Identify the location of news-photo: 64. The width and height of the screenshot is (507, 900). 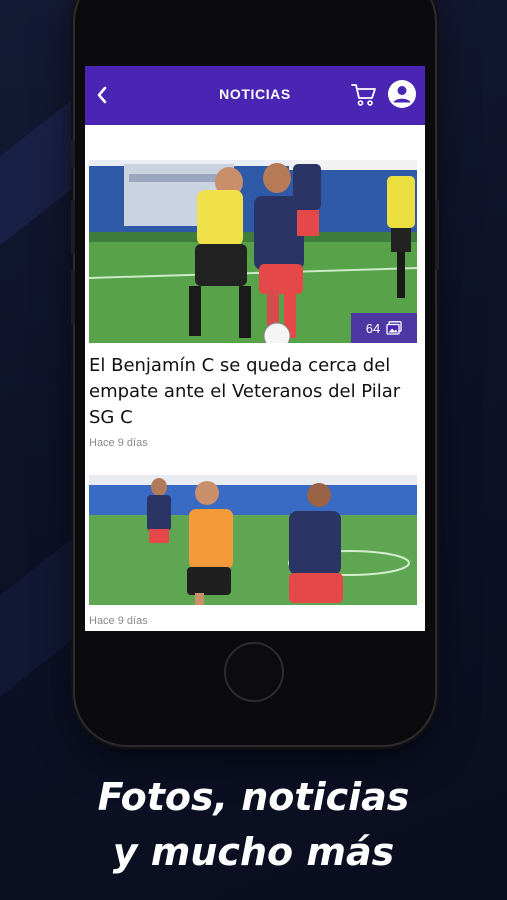
(253, 251).